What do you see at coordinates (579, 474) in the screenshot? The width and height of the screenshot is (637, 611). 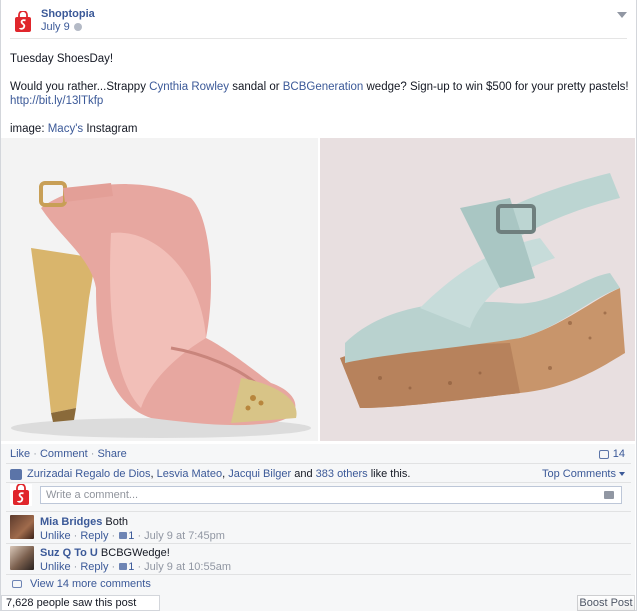 I see `sort-label: Top Comments` at bounding box center [579, 474].